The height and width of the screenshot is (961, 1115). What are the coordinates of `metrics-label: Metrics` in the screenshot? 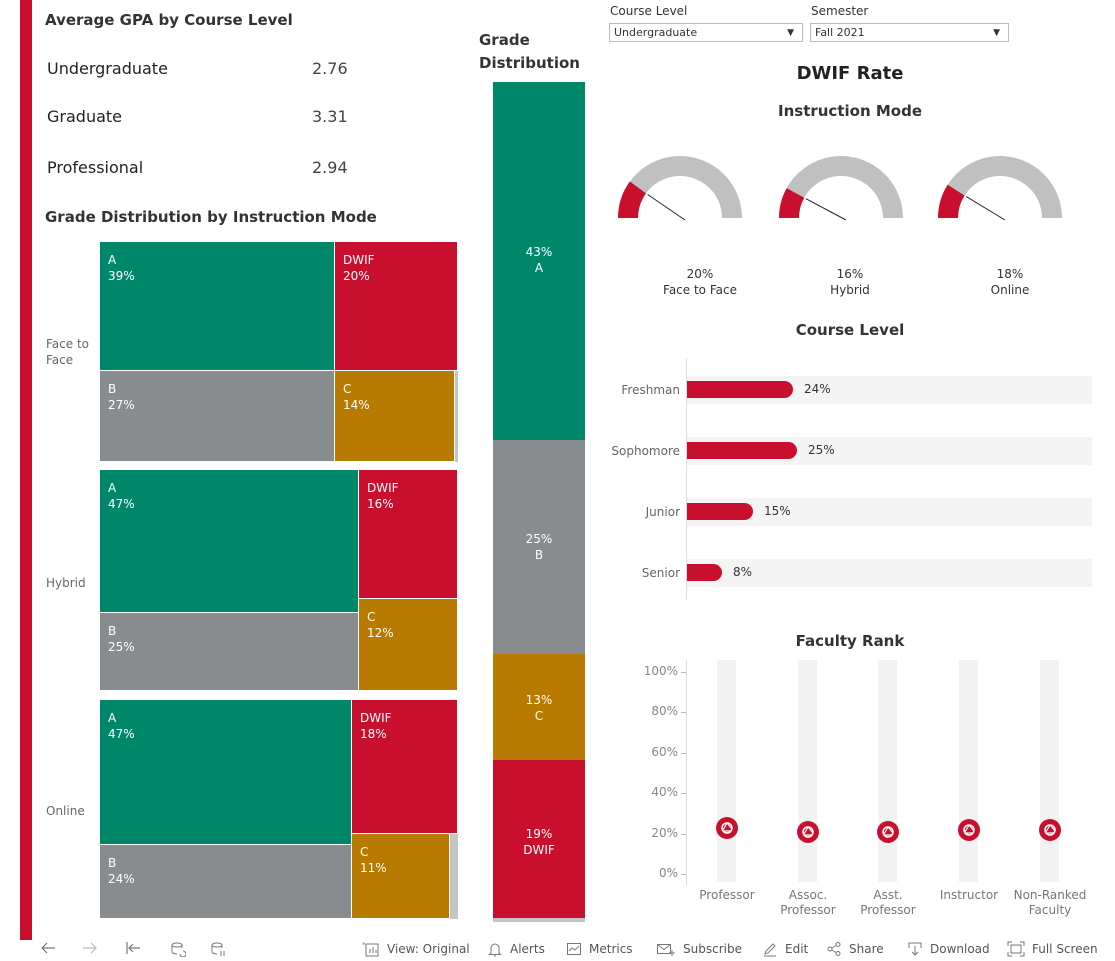 It's located at (611, 949).